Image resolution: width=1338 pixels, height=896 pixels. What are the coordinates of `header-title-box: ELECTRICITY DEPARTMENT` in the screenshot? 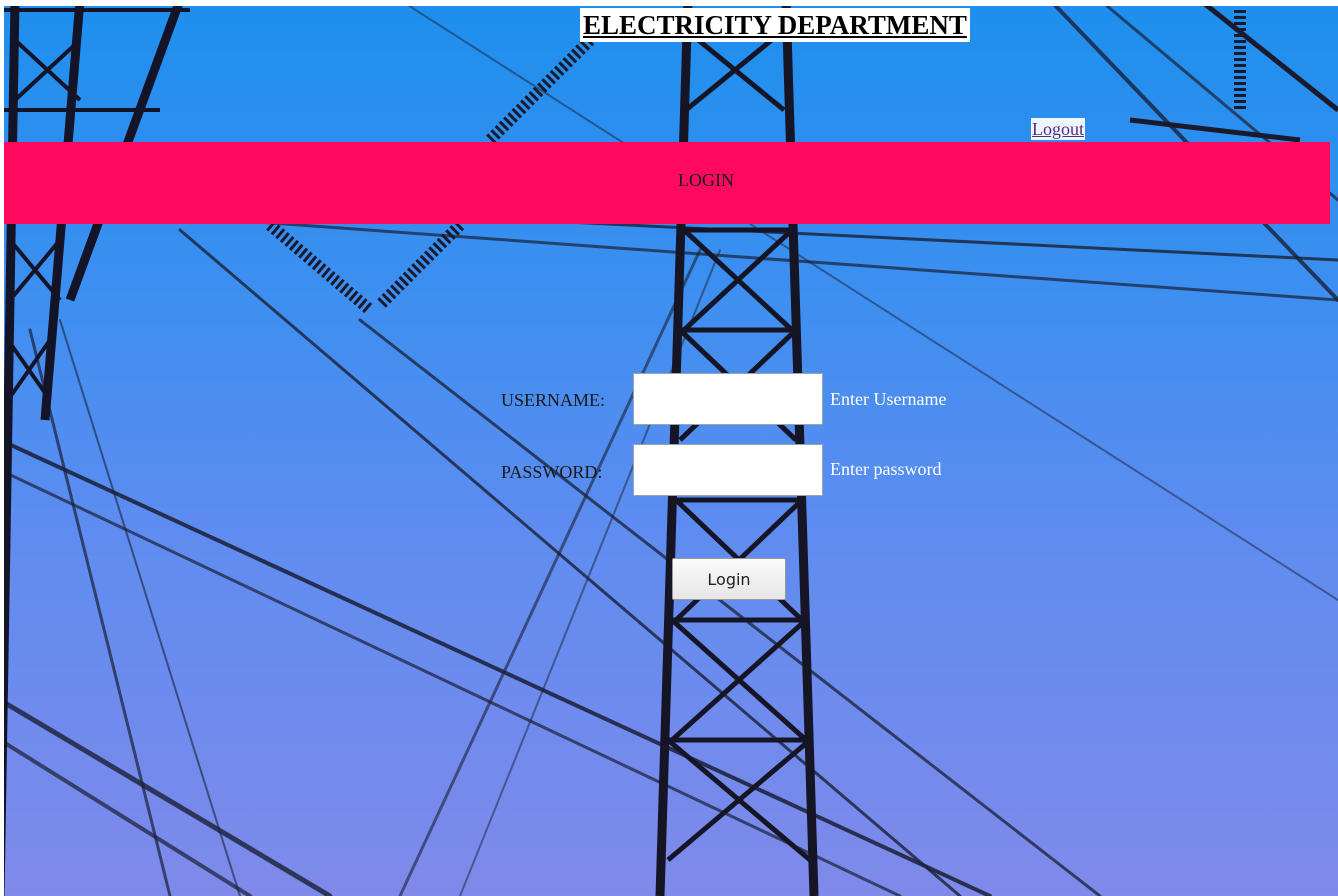 It's located at (775, 25).